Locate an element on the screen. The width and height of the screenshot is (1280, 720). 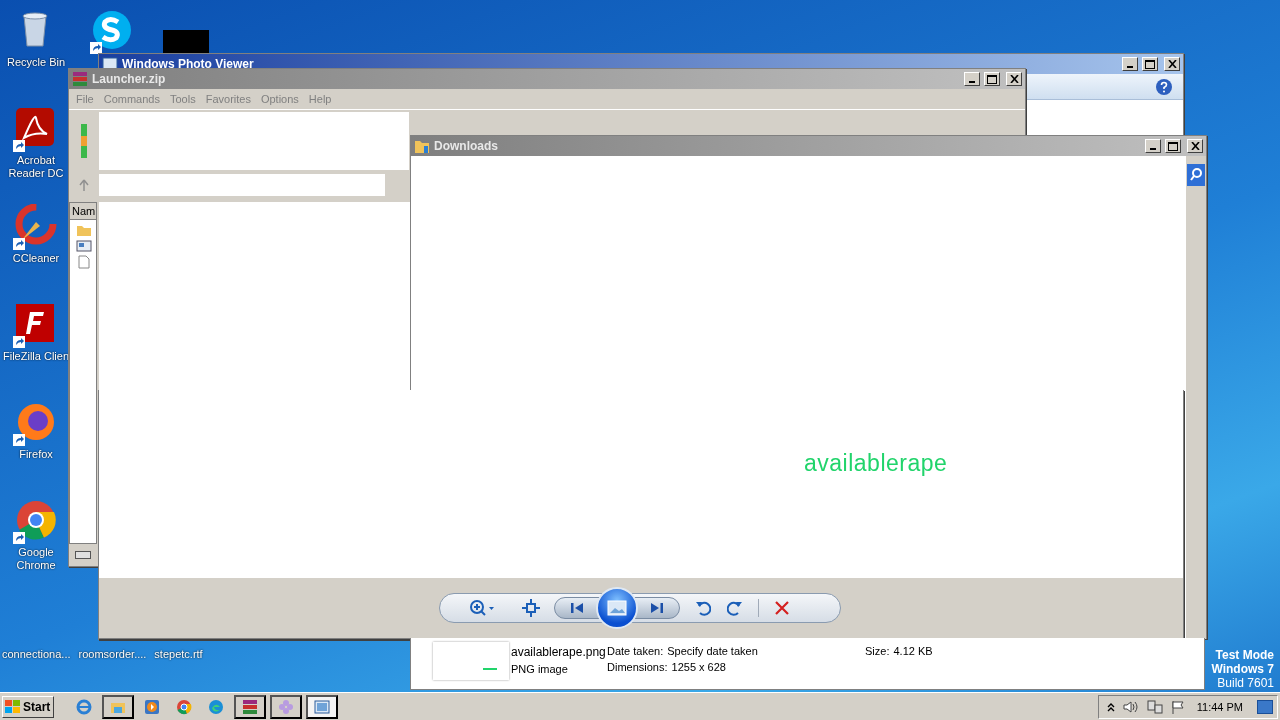
network-icon is located at coordinates (1154, 706).